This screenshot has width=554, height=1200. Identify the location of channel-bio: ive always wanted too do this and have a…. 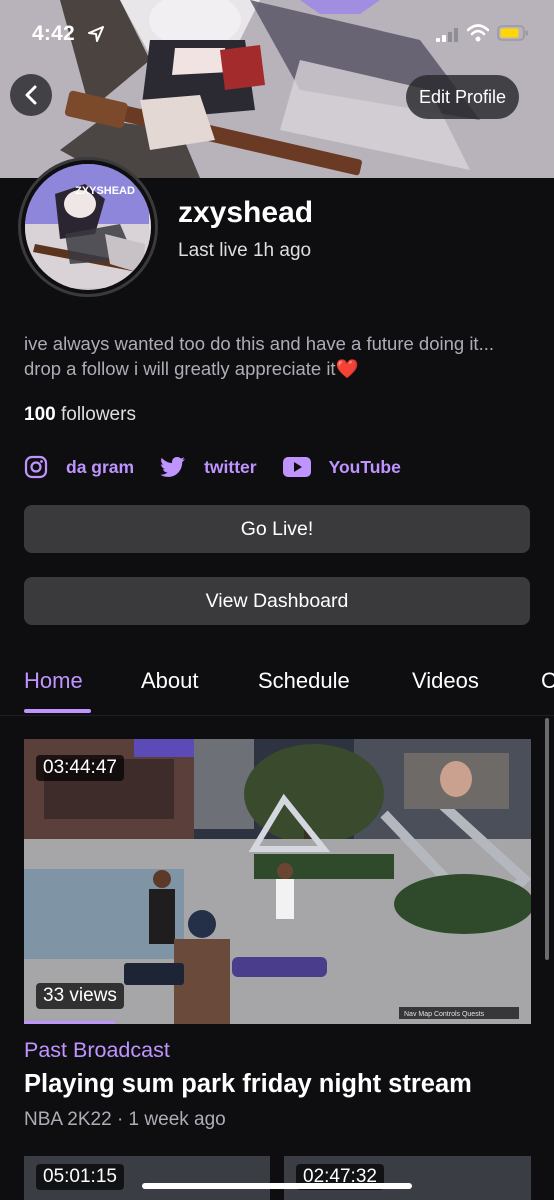
(279, 356).